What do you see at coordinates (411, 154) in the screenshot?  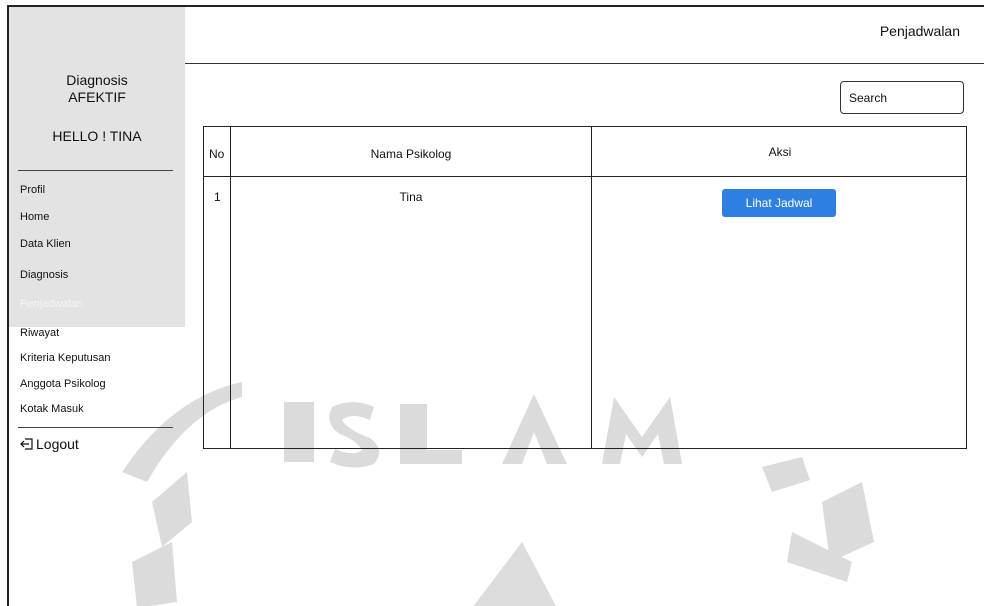 I see `header-nama-psikolog: Nama Psikolog` at bounding box center [411, 154].